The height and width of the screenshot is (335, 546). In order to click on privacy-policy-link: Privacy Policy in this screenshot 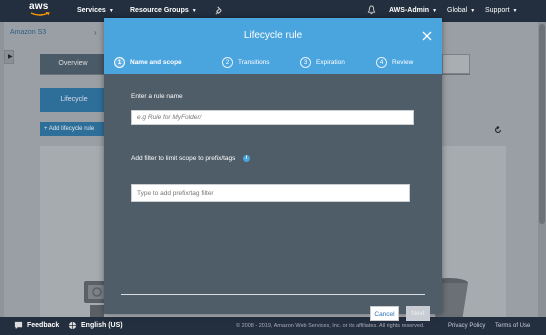, I will do `click(466, 326)`.